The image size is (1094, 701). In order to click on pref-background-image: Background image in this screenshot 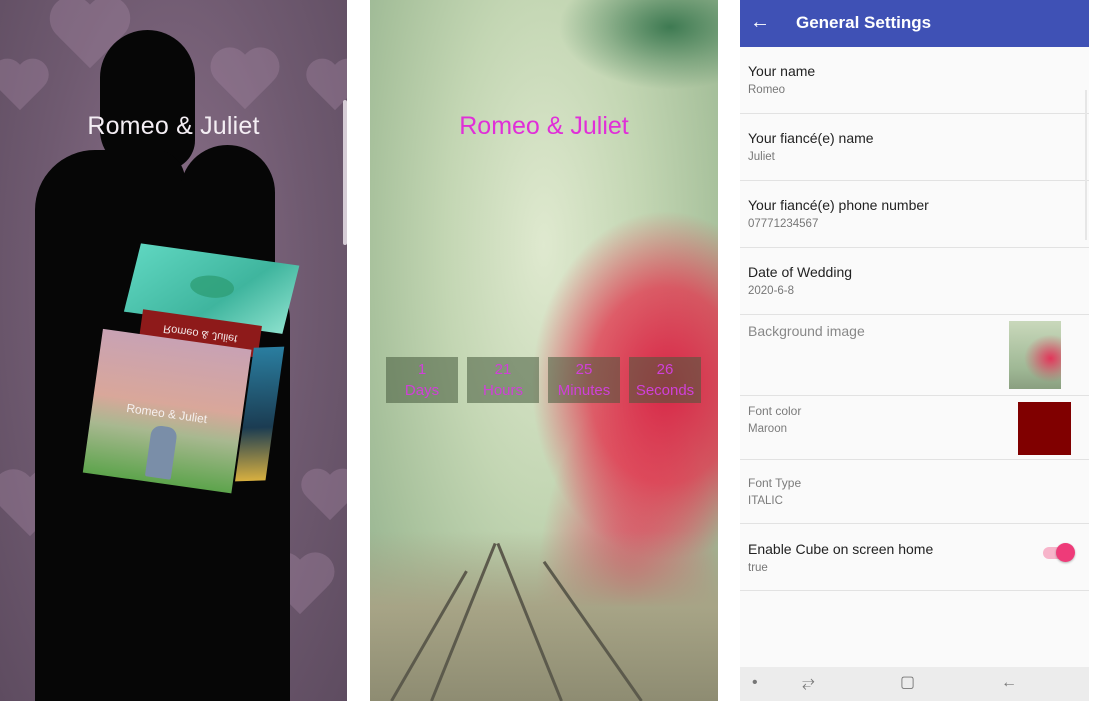, I will do `click(914, 355)`.